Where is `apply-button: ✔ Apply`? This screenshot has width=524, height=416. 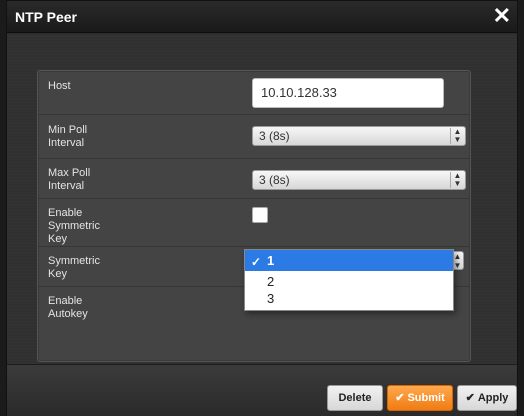 apply-button: ✔ Apply is located at coordinates (487, 398).